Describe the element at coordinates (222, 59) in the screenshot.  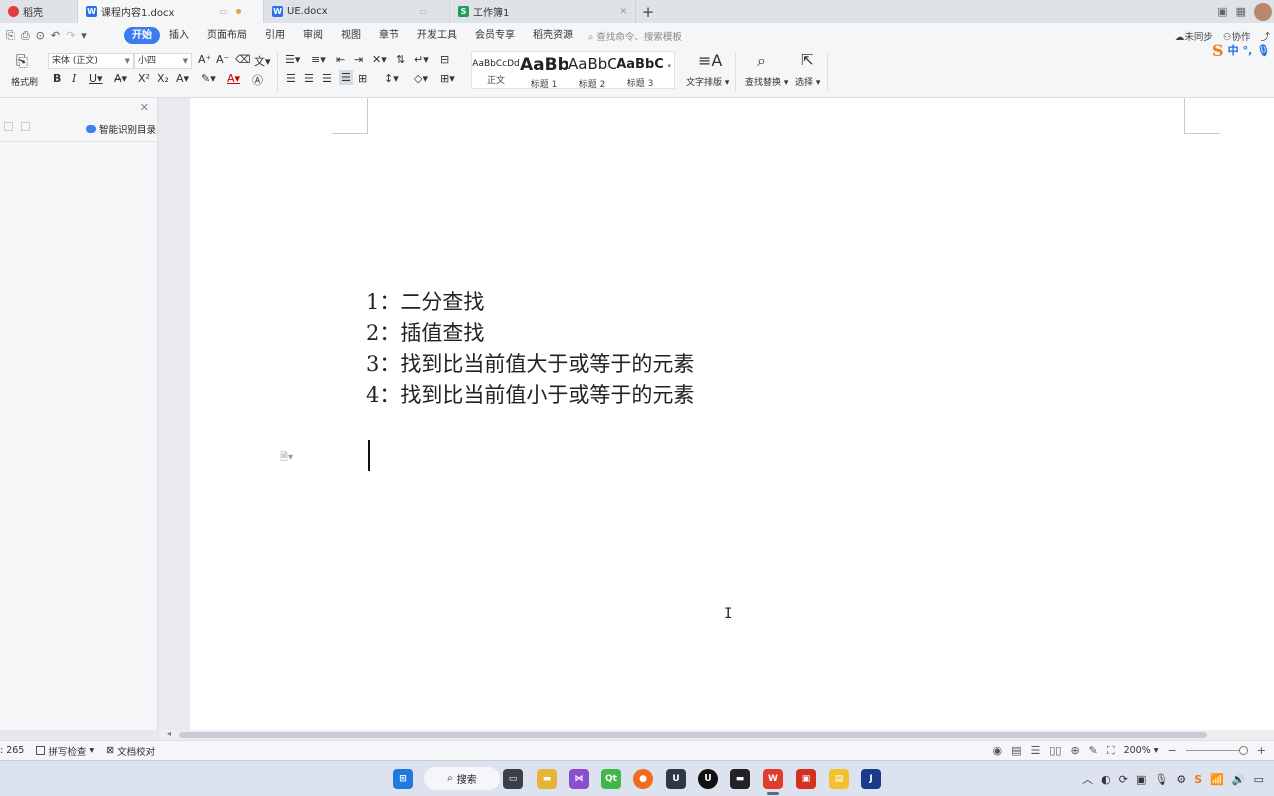
I see `shrink-font-icon: A⁻` at that location.